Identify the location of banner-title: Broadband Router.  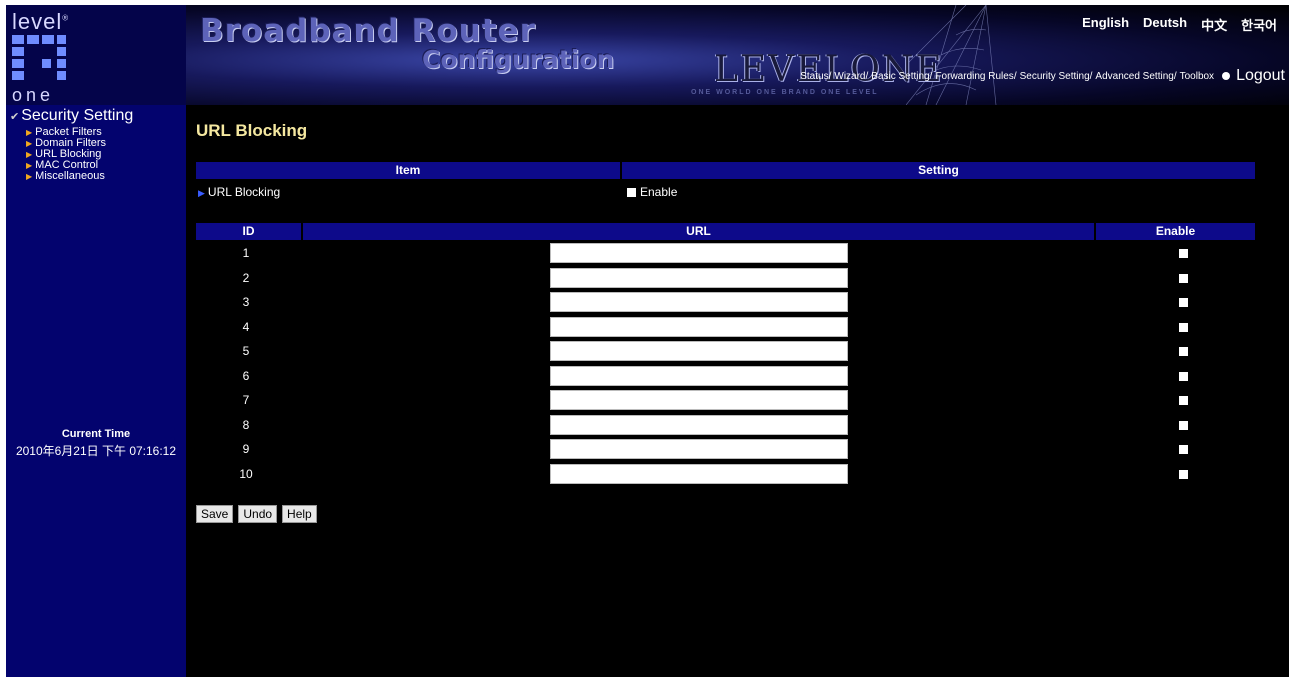
(368, 31).